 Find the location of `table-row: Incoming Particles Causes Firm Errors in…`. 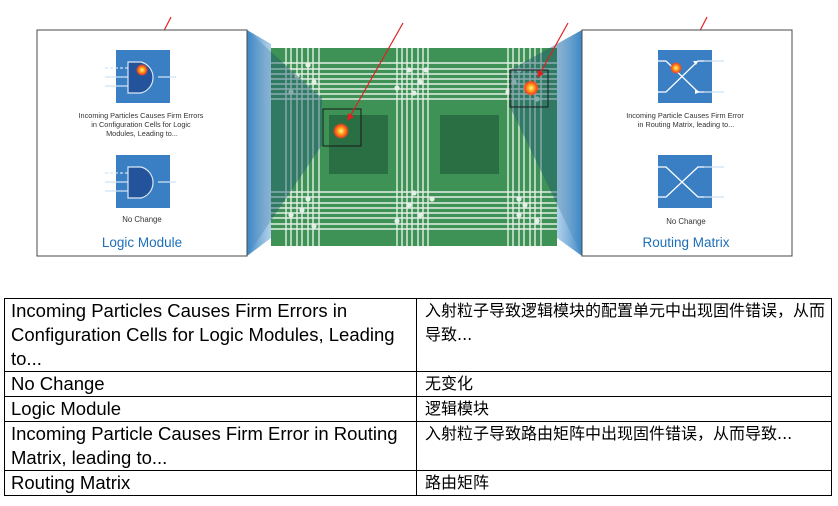

table-row: Incoming Particles Causes Firm Errors in… is located at coordinates (418, 335).